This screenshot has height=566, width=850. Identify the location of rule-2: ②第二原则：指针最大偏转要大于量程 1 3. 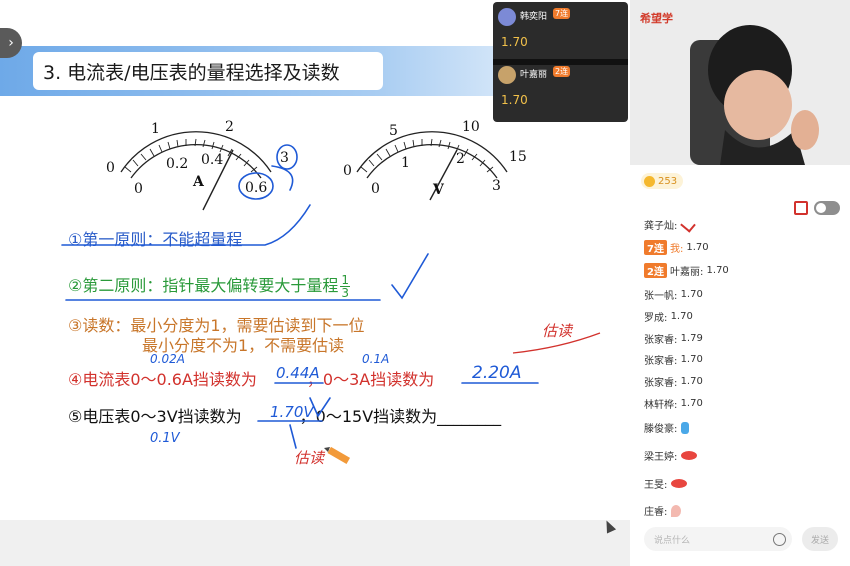
(209, 285).